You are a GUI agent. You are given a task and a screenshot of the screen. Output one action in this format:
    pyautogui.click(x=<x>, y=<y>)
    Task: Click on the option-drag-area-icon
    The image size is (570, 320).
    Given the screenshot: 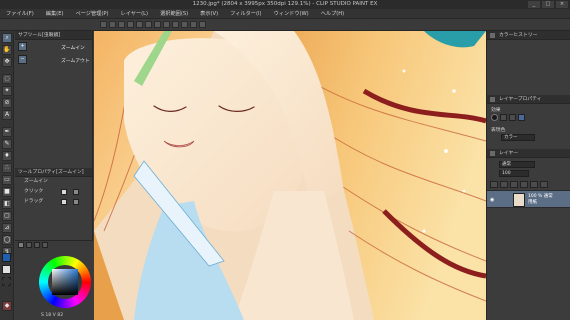 What is the action you would take?
    pyautogui.click(x=76, y=202)
    